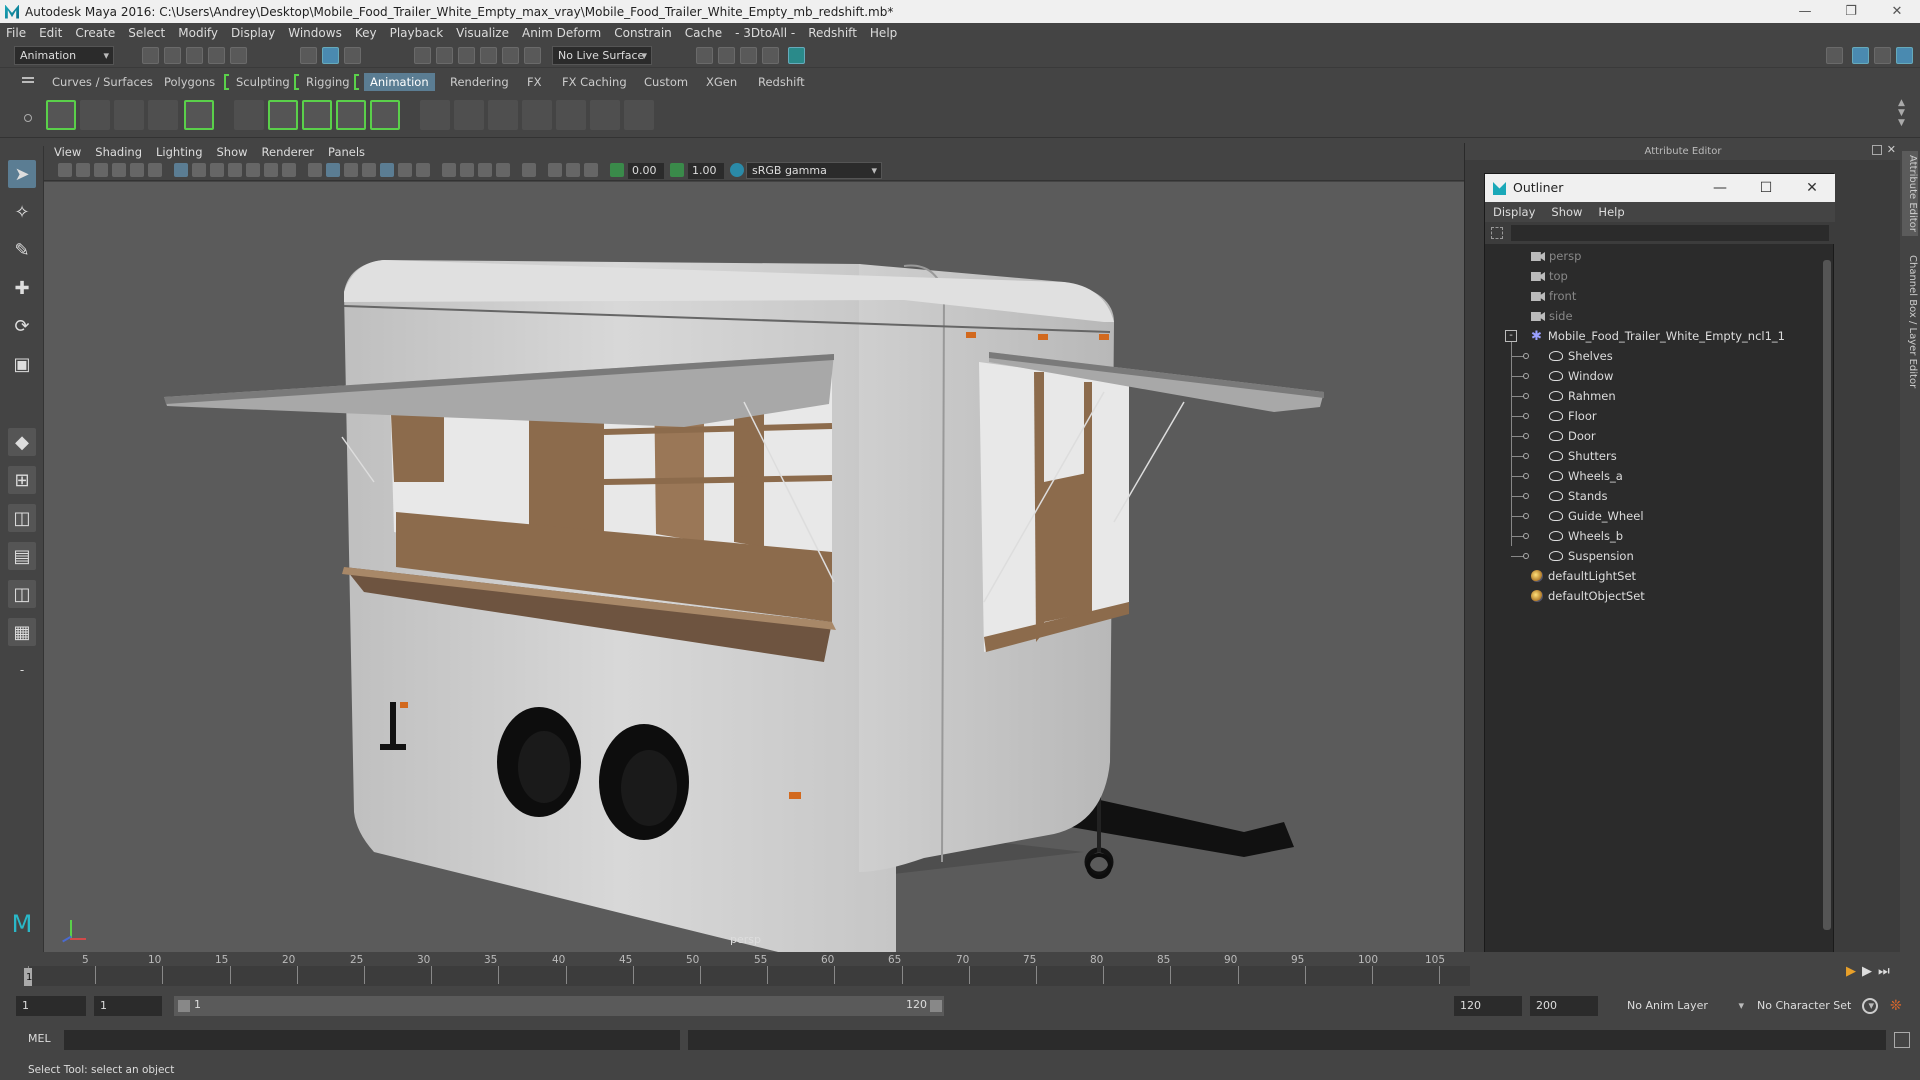  Describe the element at coordinates (253, 170) in the screenshot. I see `field-chart-icon` at that location.